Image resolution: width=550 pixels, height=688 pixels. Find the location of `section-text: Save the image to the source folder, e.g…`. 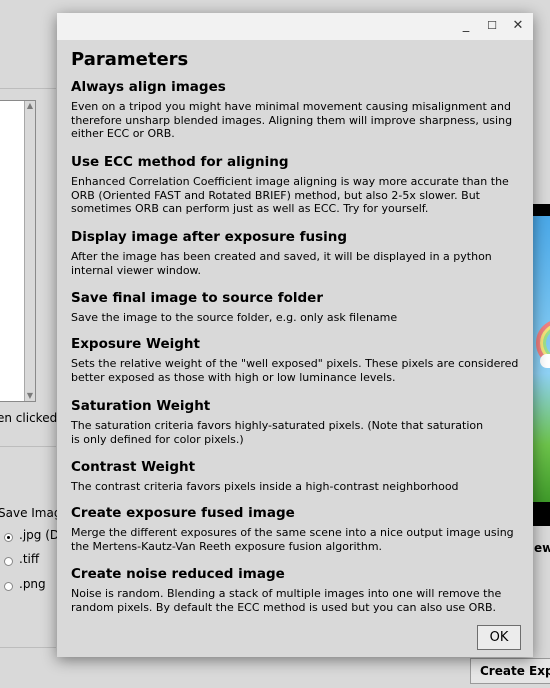

section-text: Save the image to the source folder, e.g… is located at coordinates (234, 317).